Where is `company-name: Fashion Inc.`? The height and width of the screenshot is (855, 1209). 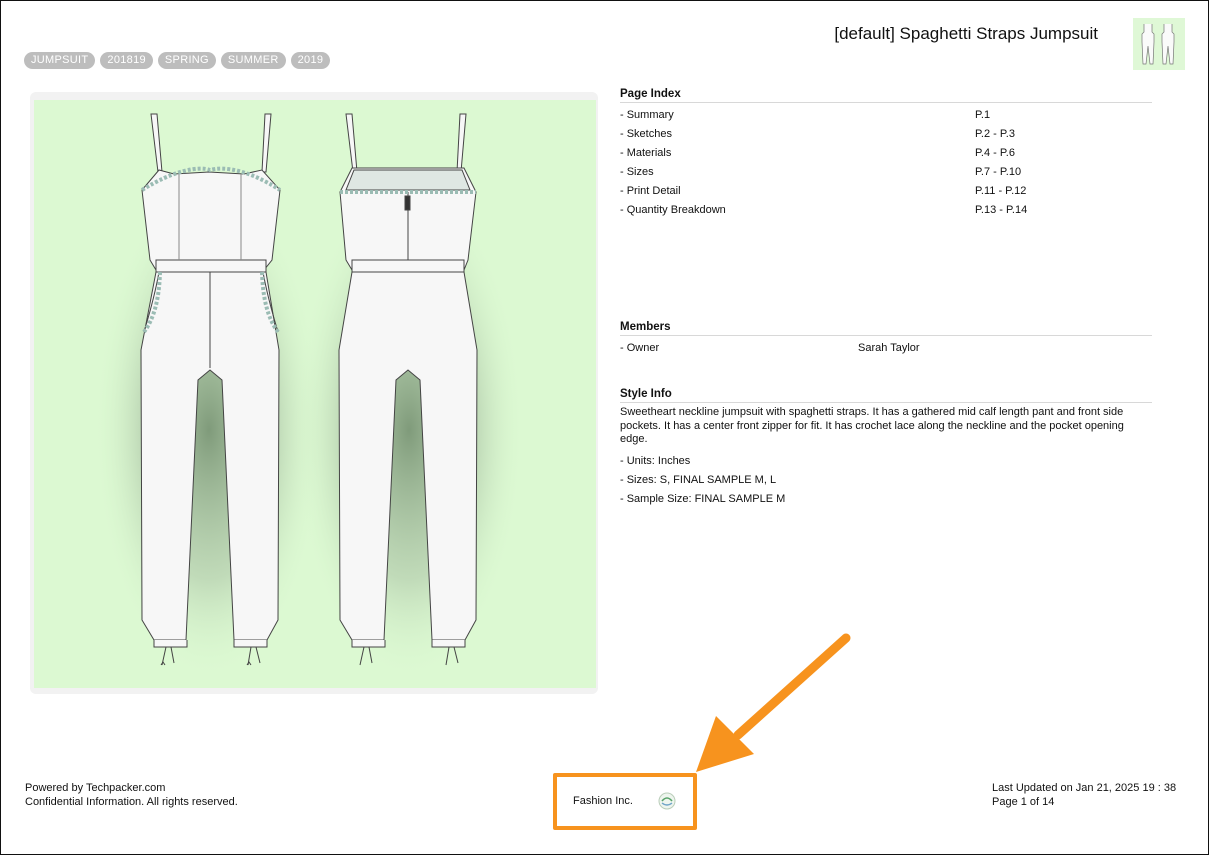 company-name: Fashion Inc. is located at coordinates (603, 801).